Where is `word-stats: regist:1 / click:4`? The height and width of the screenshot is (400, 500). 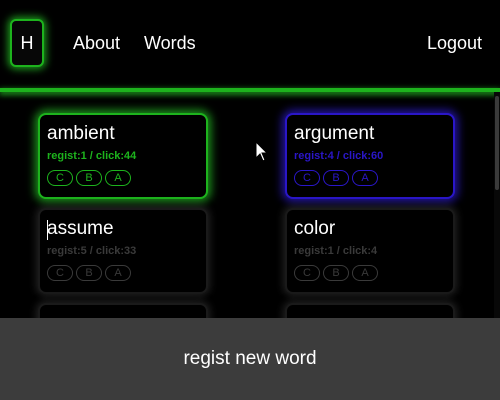
word-stats: regist:1 / click:4 is located at coordinates (336, 251).